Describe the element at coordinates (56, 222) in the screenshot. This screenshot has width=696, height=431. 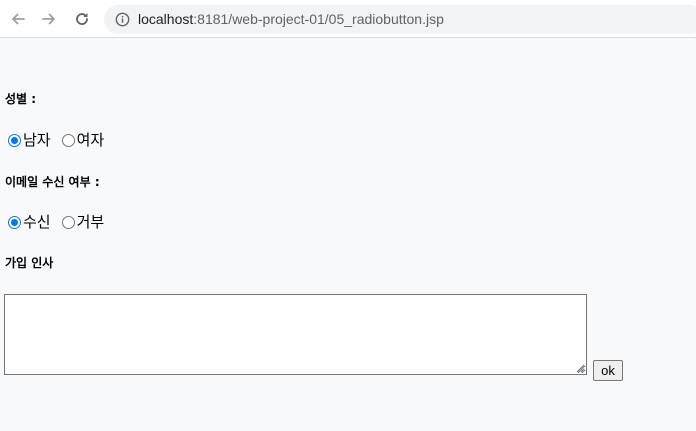
I see `email-radio-group: 수신 거부` at that location.